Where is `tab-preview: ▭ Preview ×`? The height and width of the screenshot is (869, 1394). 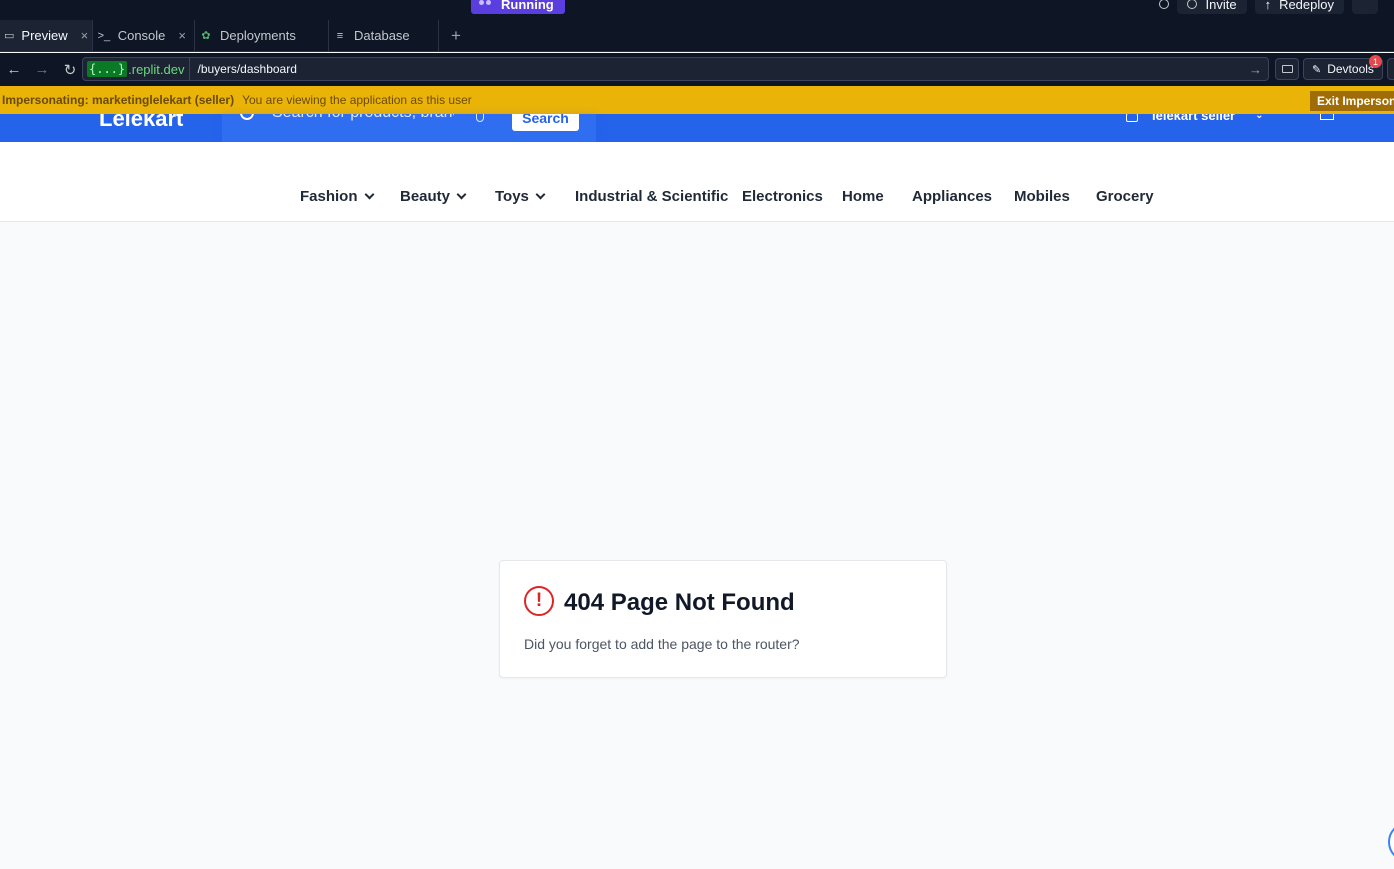 tab-preview: ▭ Preview × is located at coordinates (46, 35).